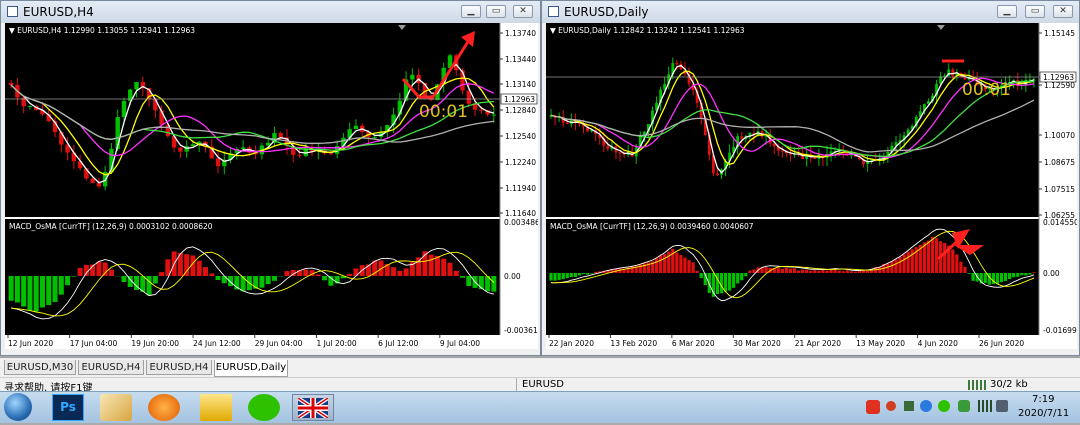 The image size is (1080, 425). Describe the element at coordinates (964, 406) in the screenshot. I see `security-tray-icon` at that location.